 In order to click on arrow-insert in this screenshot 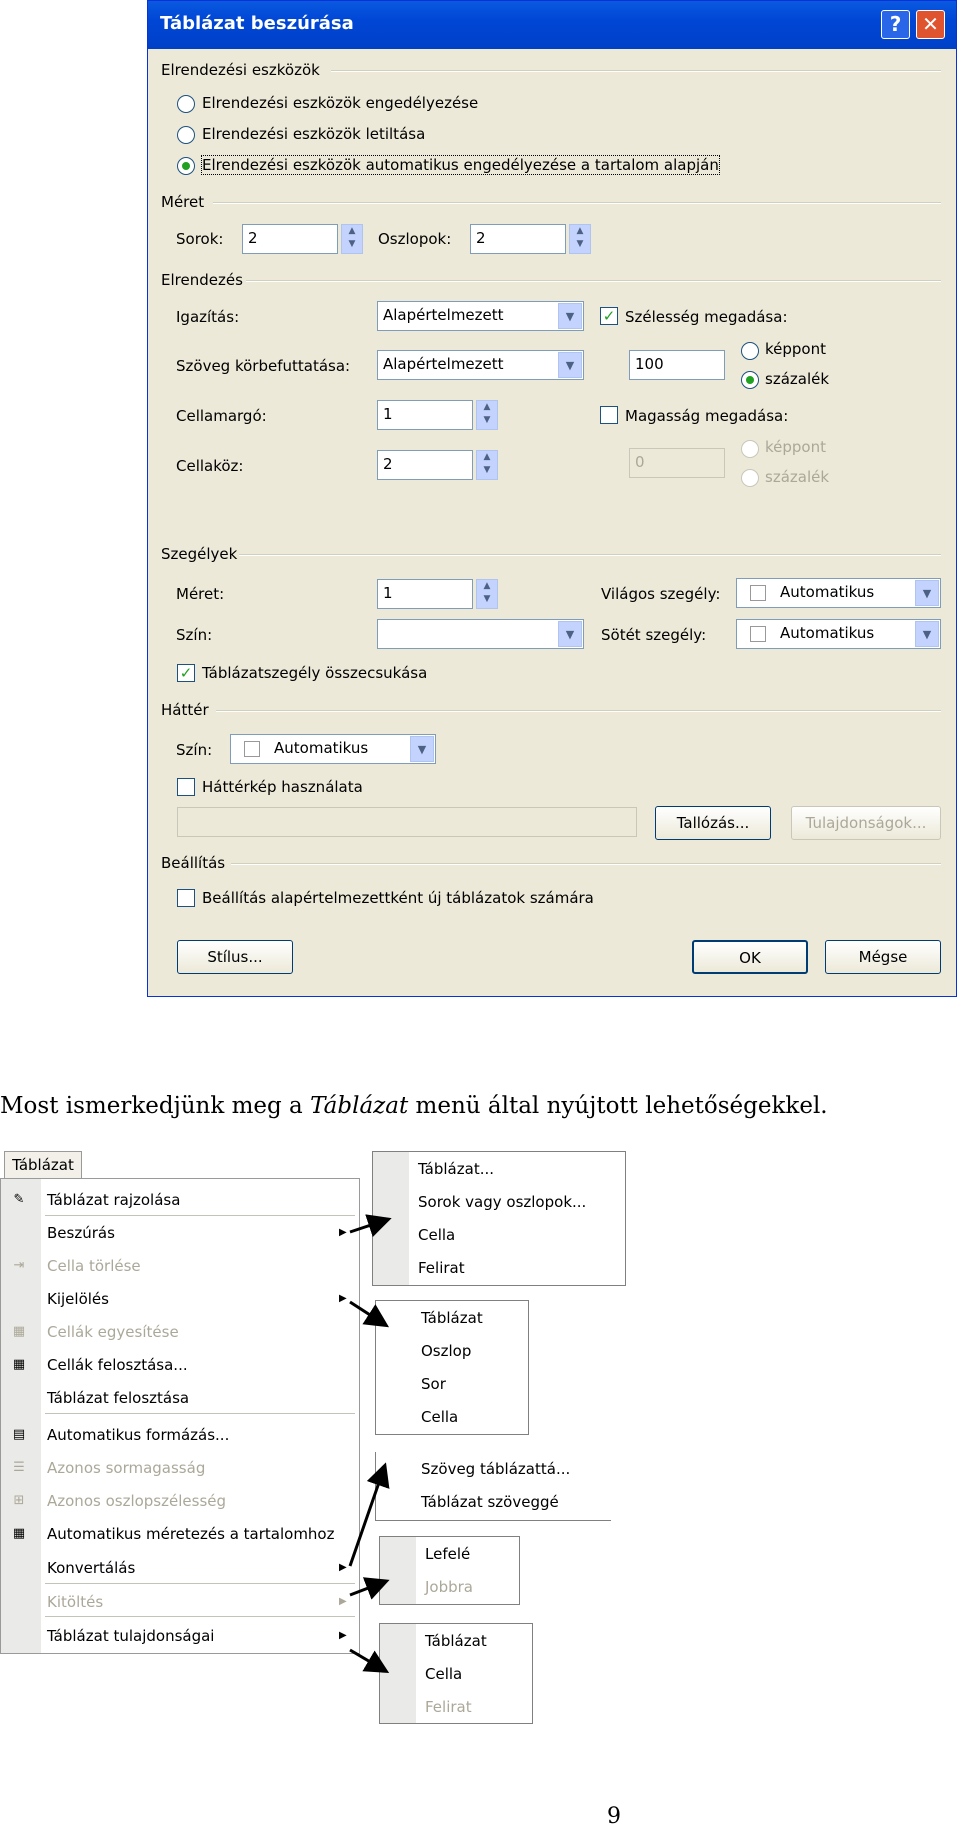, I will do `click(370, 1226)`.